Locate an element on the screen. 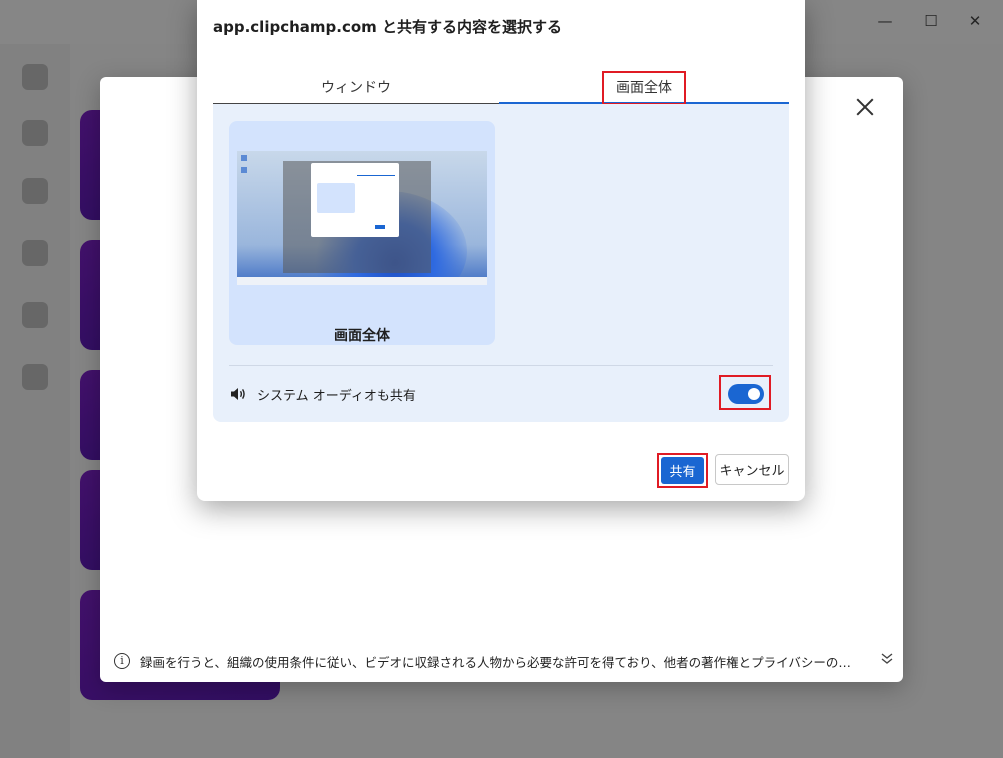 This screenshot has height=758, width=1003. system-audio-toggle is located at coordinates (746, 394).